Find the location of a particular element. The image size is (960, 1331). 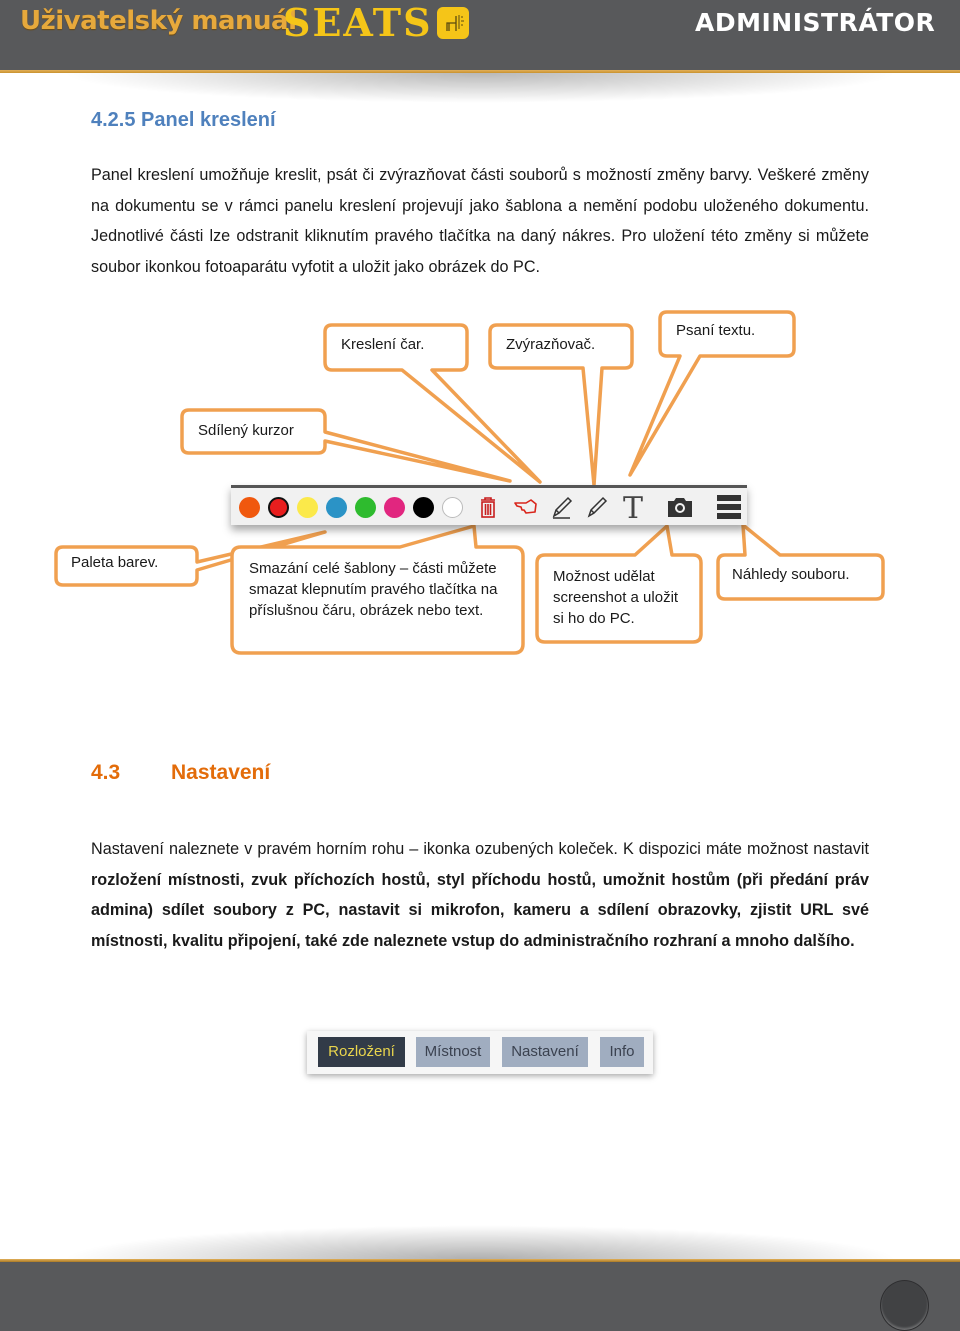

tab-info: Info is located at coordinates (622, 1052).